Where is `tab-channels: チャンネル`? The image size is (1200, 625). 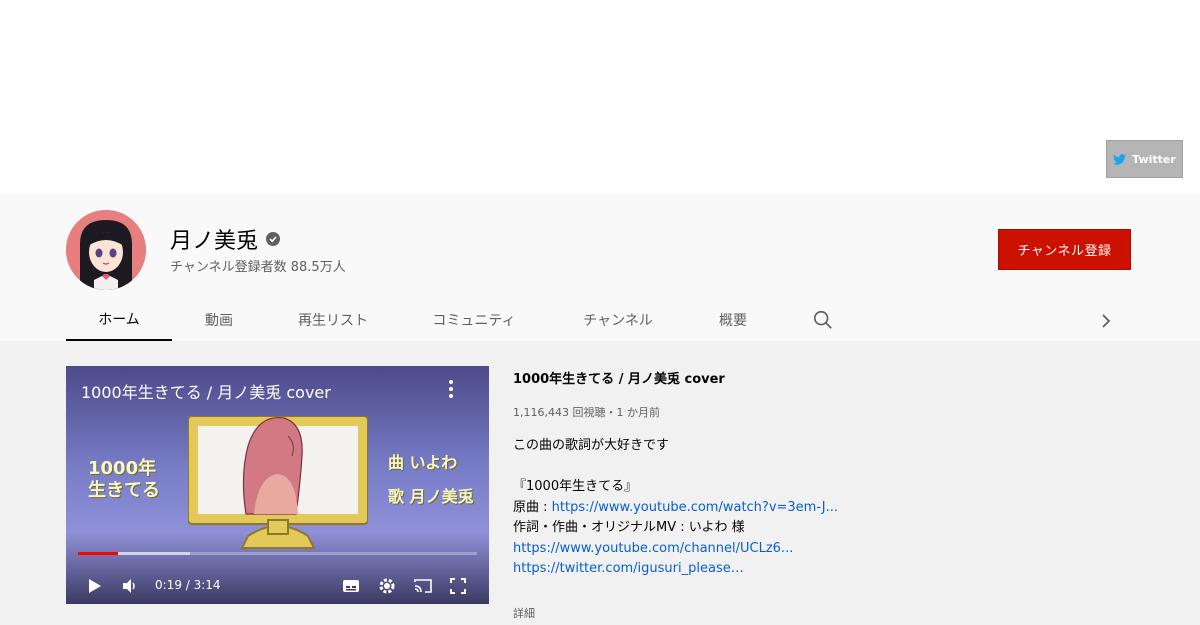
tab-channels: チャンネル is located at coordinates (618, 320).